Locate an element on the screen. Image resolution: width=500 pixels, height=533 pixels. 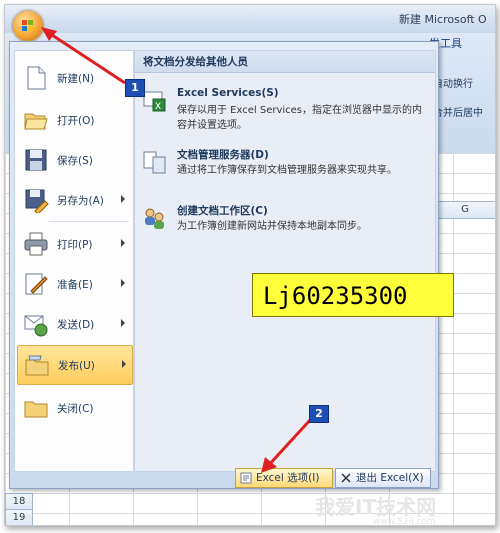
code-label: Lj60235300 is located at coordinates (353, 295).